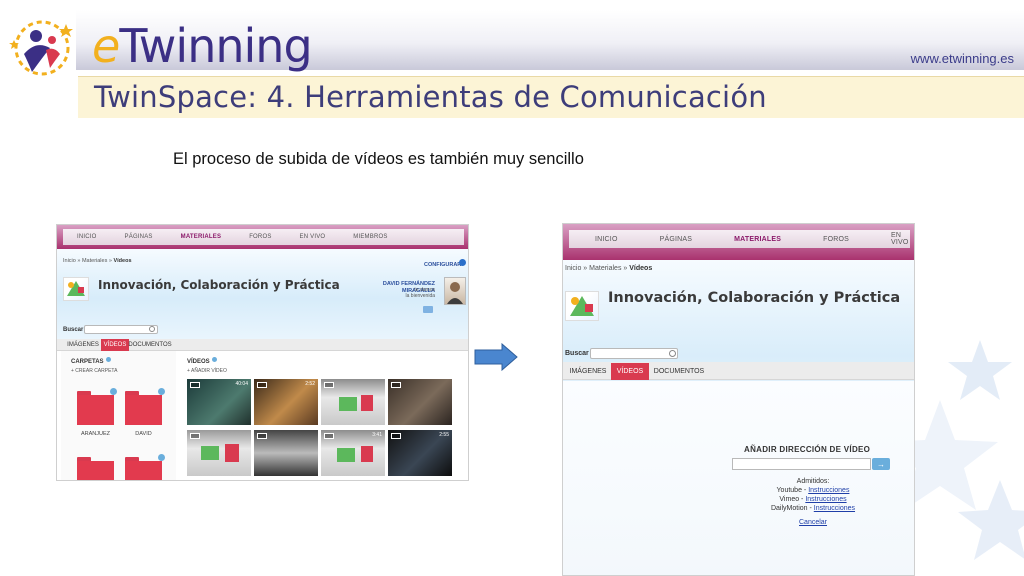 Image resolution: width=1024 pixels, height=576 pixels. I want to click on decorative-stars-icon, so click(962, 450).